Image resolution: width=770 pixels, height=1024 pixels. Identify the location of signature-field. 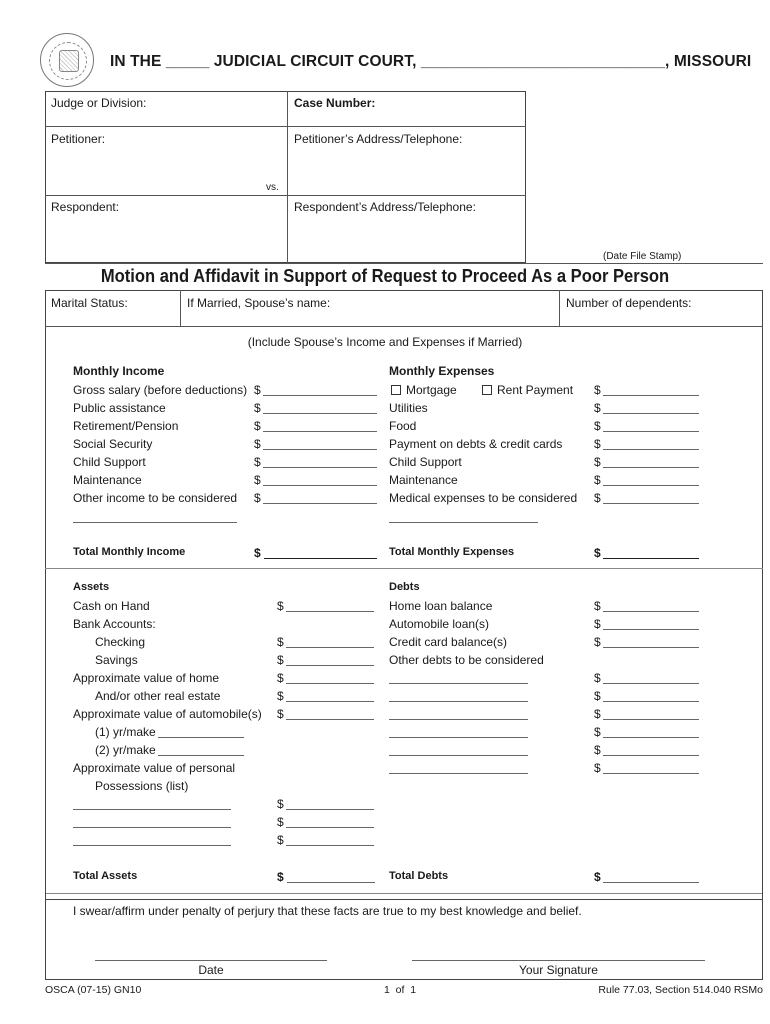
(558, 960).